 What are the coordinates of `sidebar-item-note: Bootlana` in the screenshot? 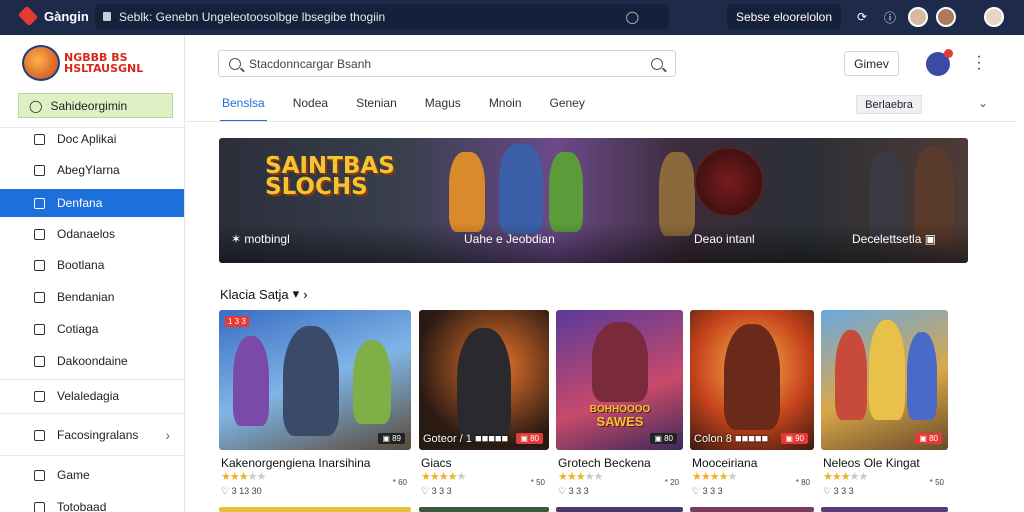 It's located at (92, 265).